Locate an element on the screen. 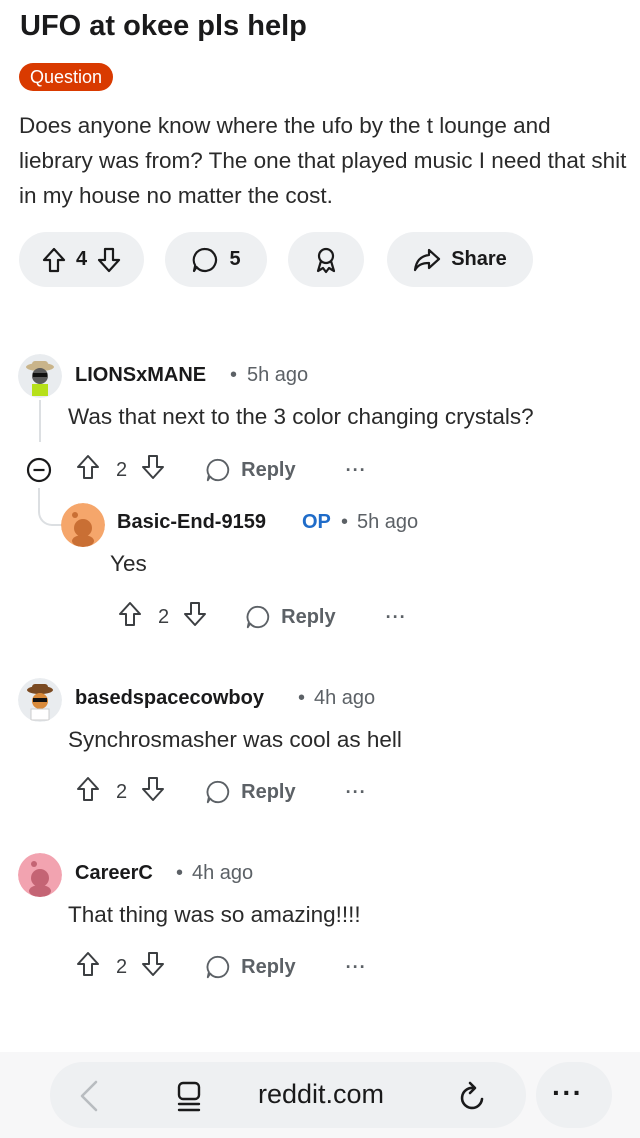  comment-icon is located at coordinates (205, 260).